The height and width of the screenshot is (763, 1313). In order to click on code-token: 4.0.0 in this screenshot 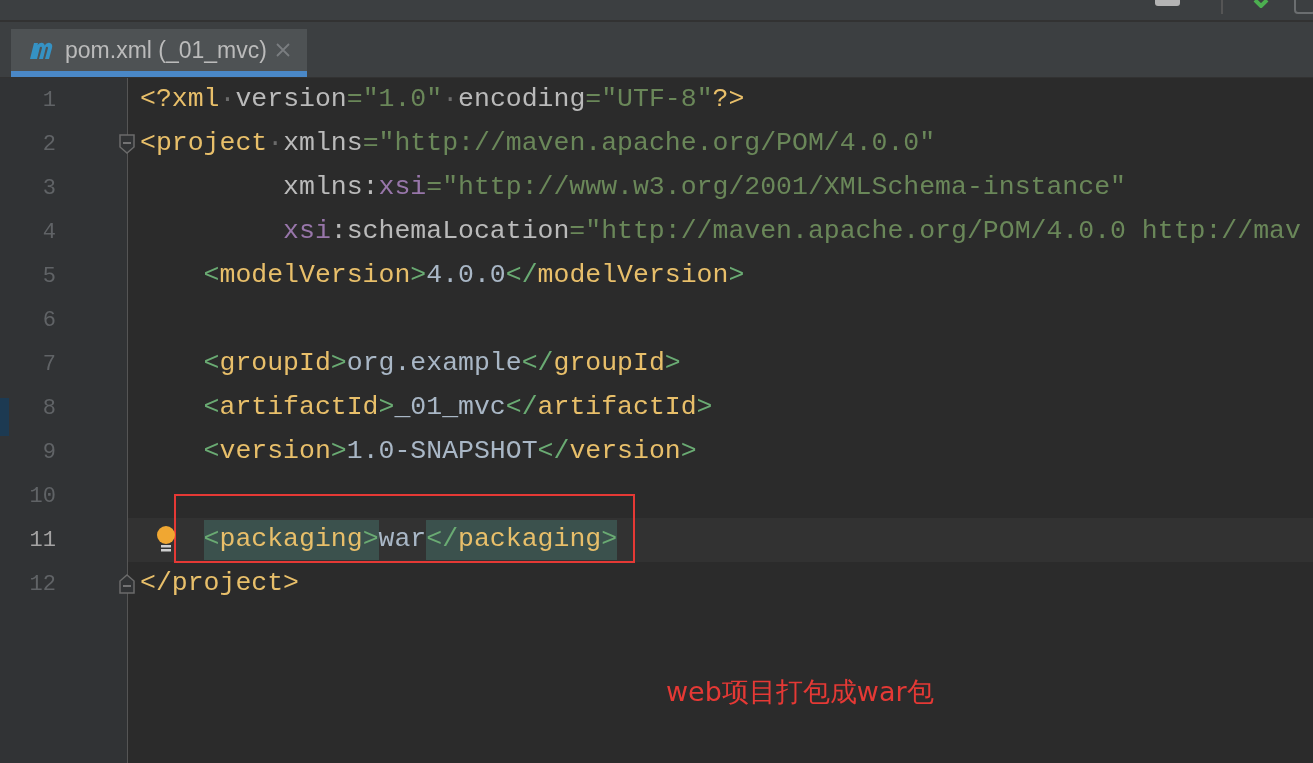, I will do `click(466, 276)`.